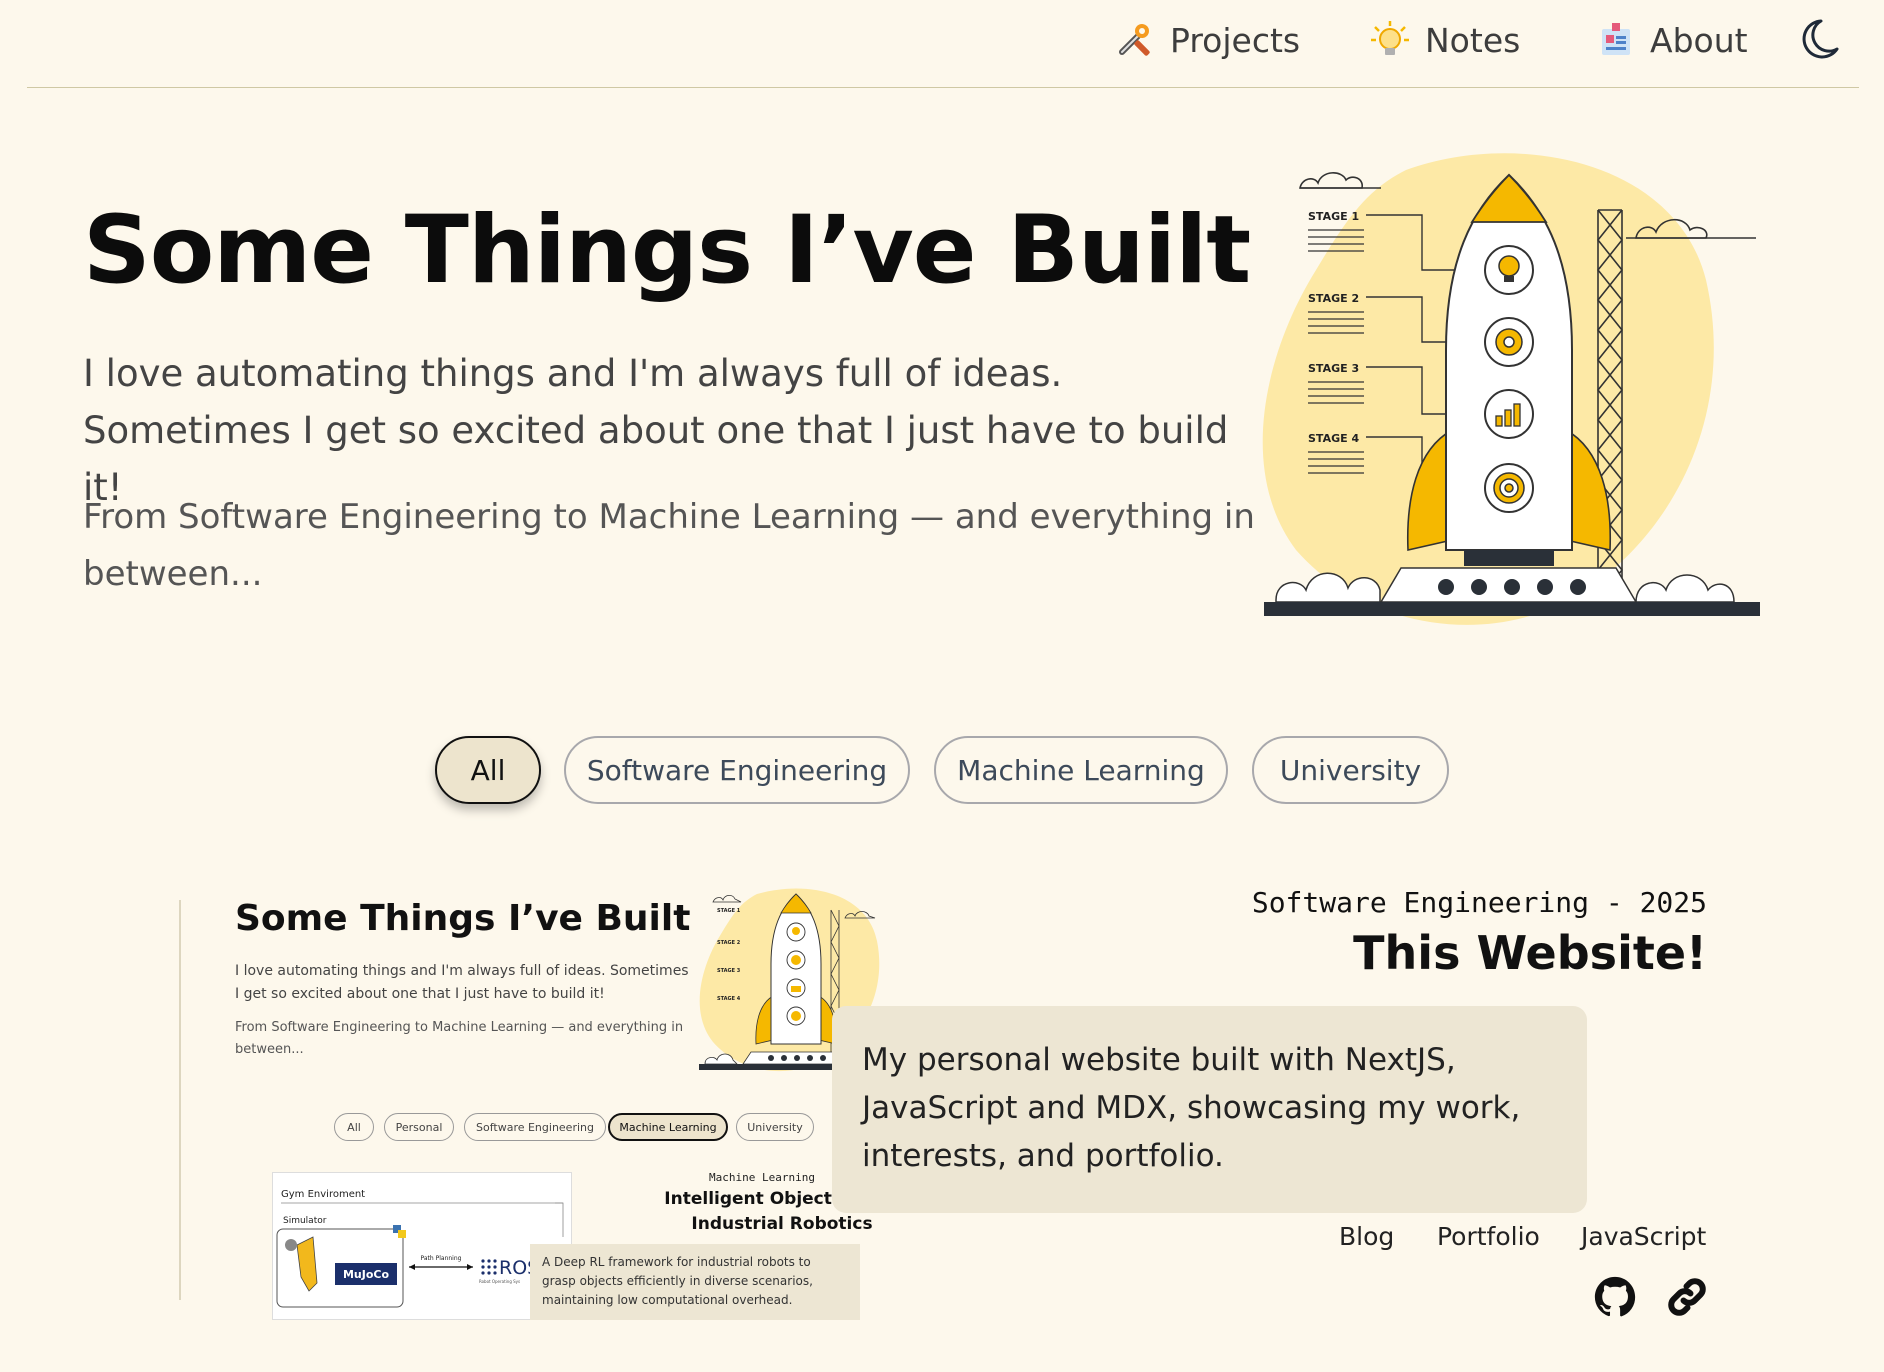 The width and height of the screenshot is (1884, 1372). Describe the element at coordinates (737, 770) in the screenshot. I see `filter-software-engineering: Software Engineering` at that location.